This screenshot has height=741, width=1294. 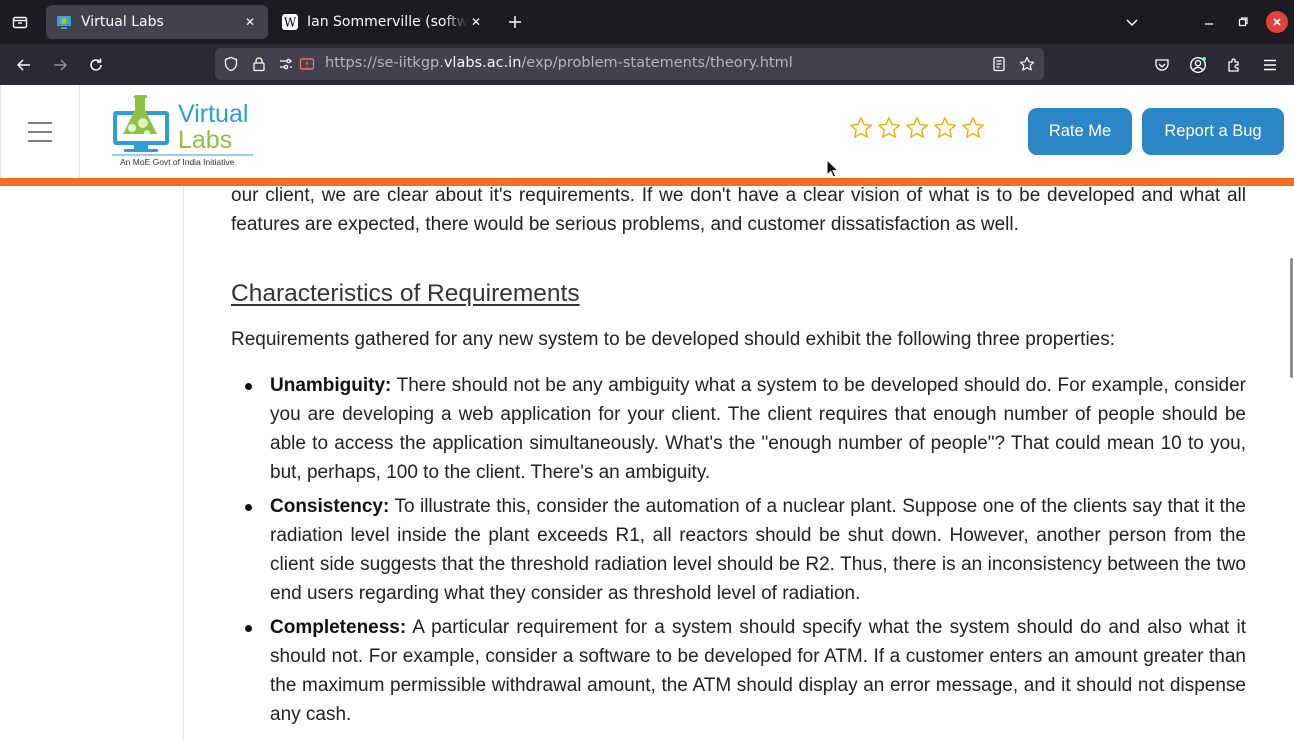 I want to click on tab-title: Ian Sommerville (software, so click(x=387, y=22).